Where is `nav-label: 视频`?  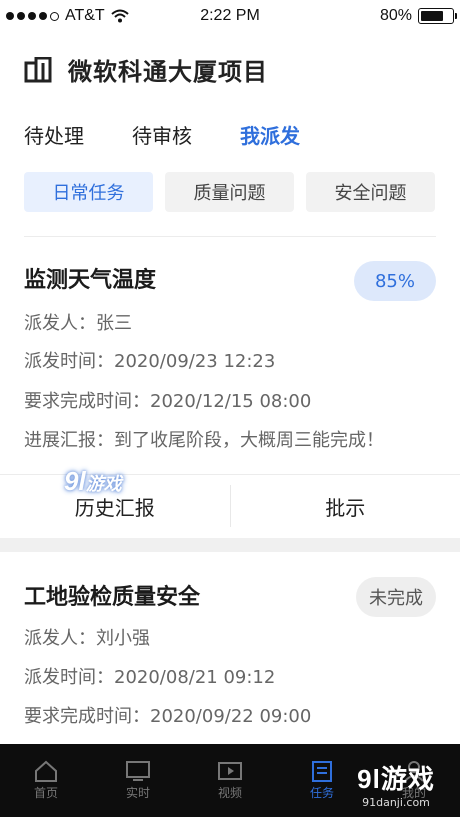
nav-label: 视频 is located at coordinates (229, 793).